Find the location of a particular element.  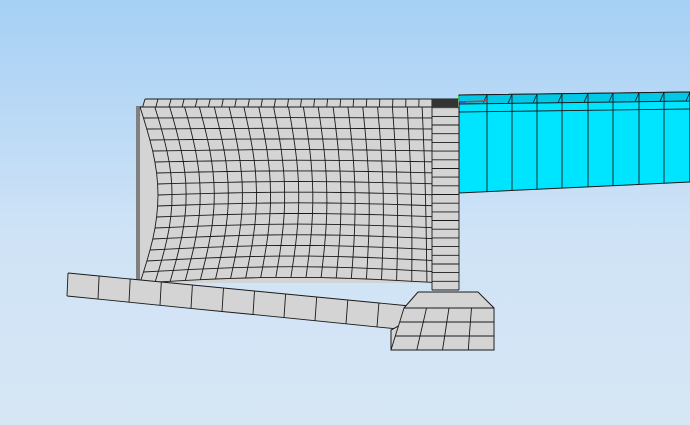

toe-block-mesh is located at coordinates (442, 329).